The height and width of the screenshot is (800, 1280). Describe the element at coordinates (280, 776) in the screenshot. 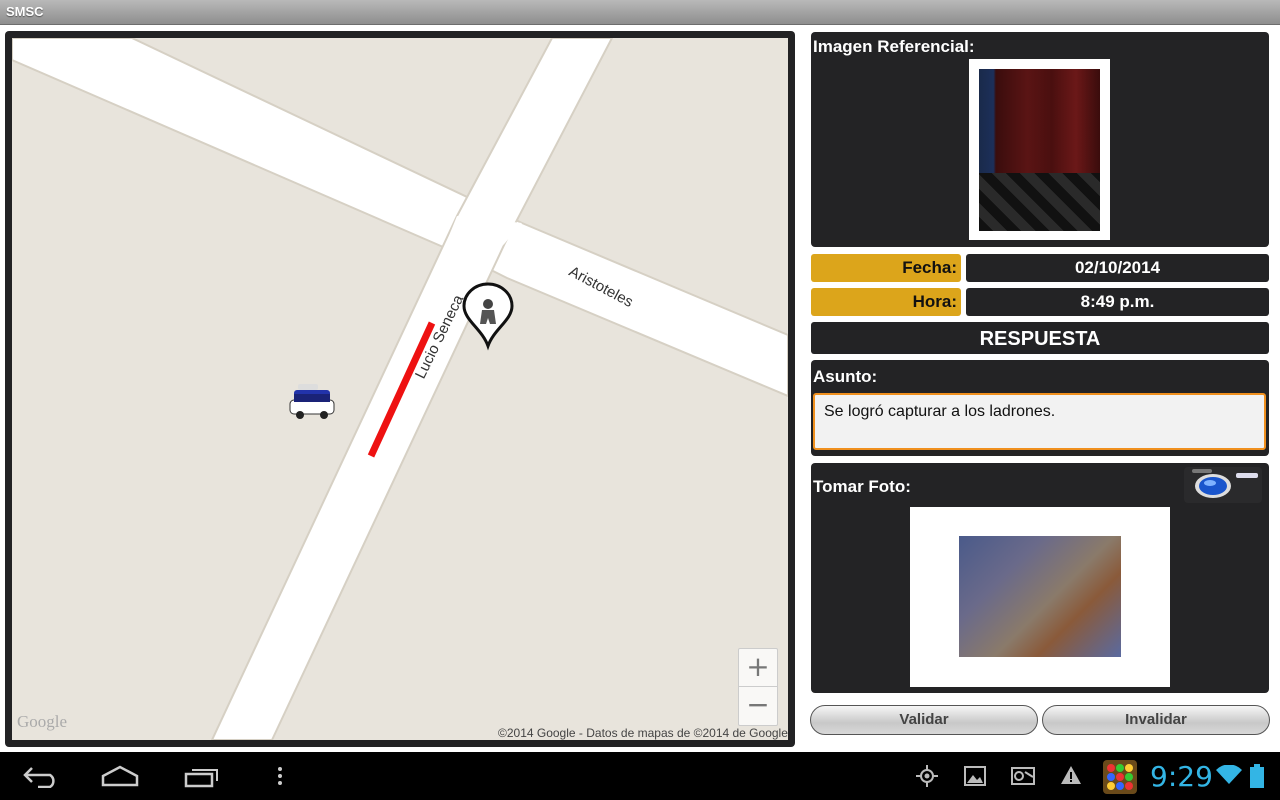

I see `menu-icon` at that location.